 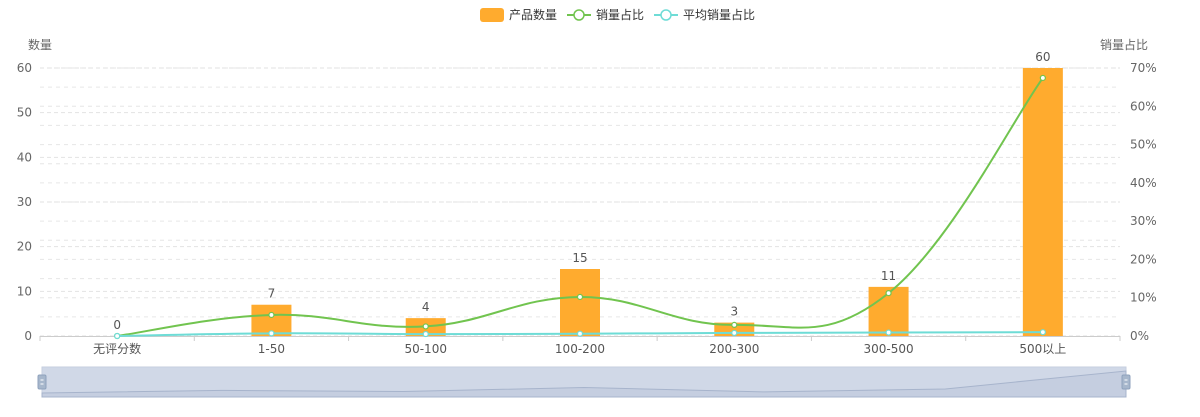 I want to click on left-axis-title: 数量, so click(x=40, y=44).